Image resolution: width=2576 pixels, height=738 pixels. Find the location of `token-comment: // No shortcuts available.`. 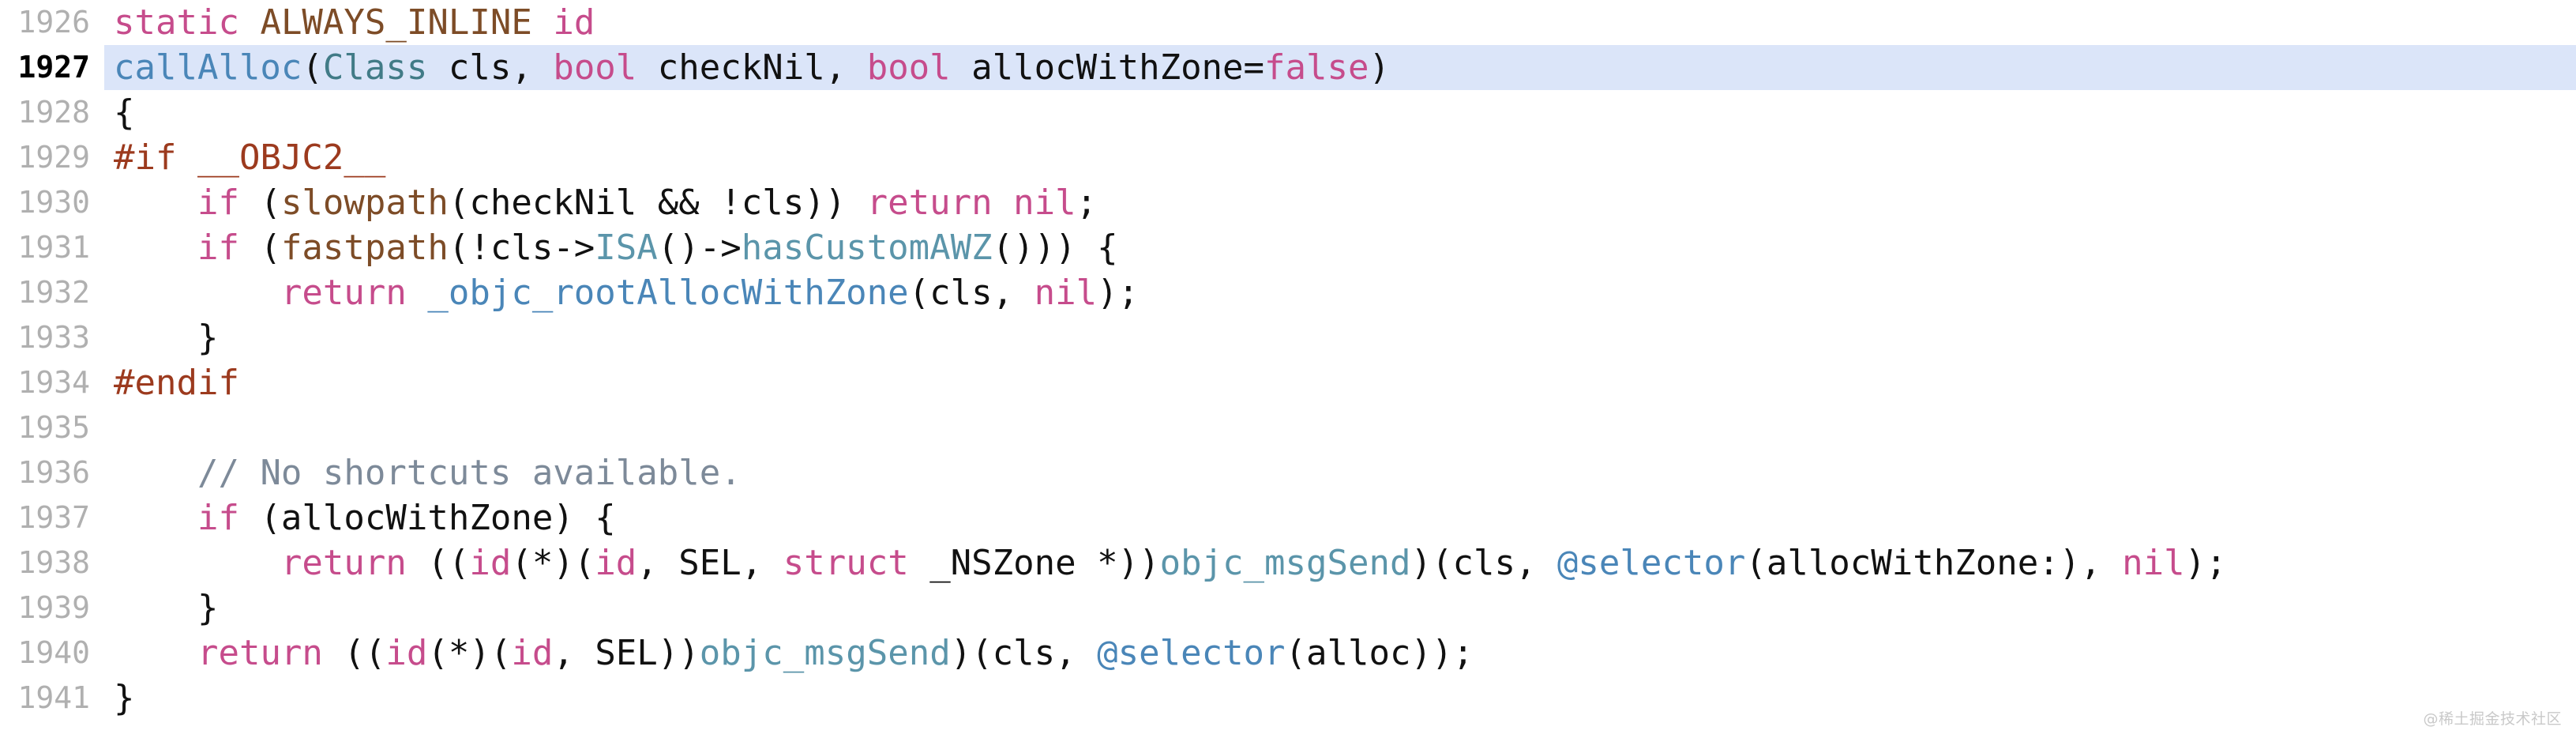

token-comment: // No shortcuts available. is located at coordinates (469, 473).